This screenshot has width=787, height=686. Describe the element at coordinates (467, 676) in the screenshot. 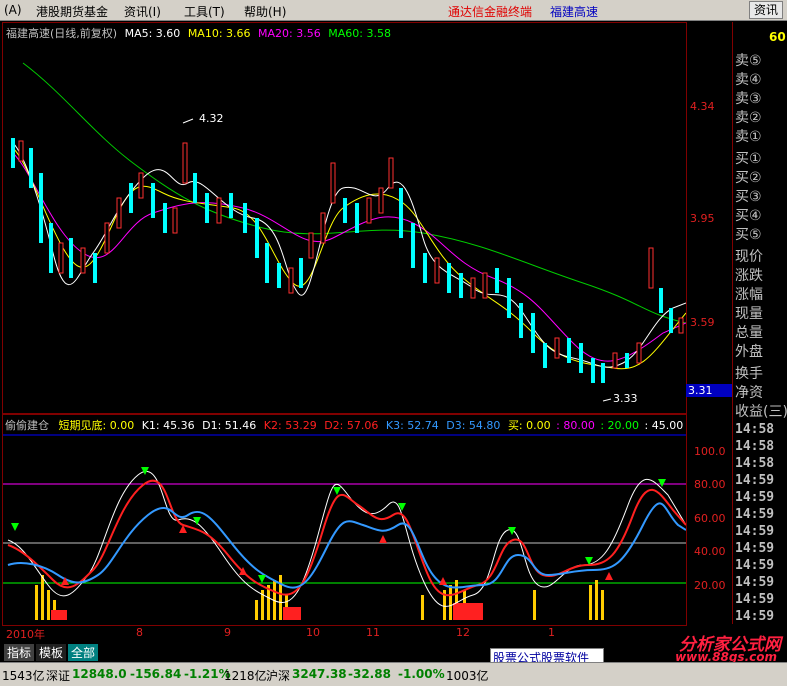

I see `volume-3: 1003亿` at that location.